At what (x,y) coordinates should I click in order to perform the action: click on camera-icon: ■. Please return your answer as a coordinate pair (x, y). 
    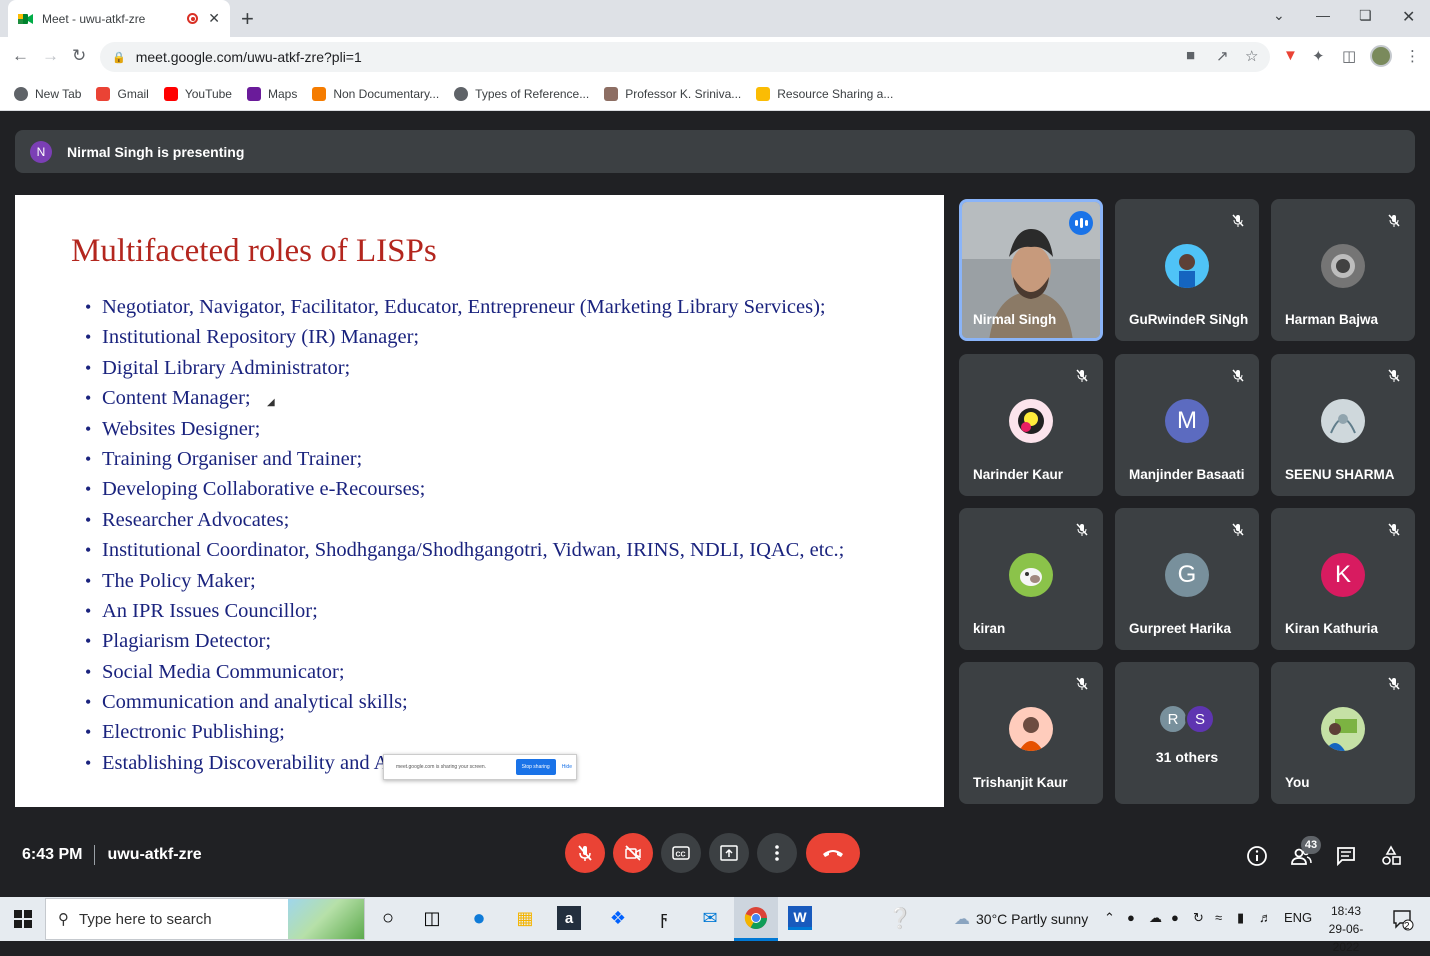
    Looking at the image, I should click on (1190, 55).